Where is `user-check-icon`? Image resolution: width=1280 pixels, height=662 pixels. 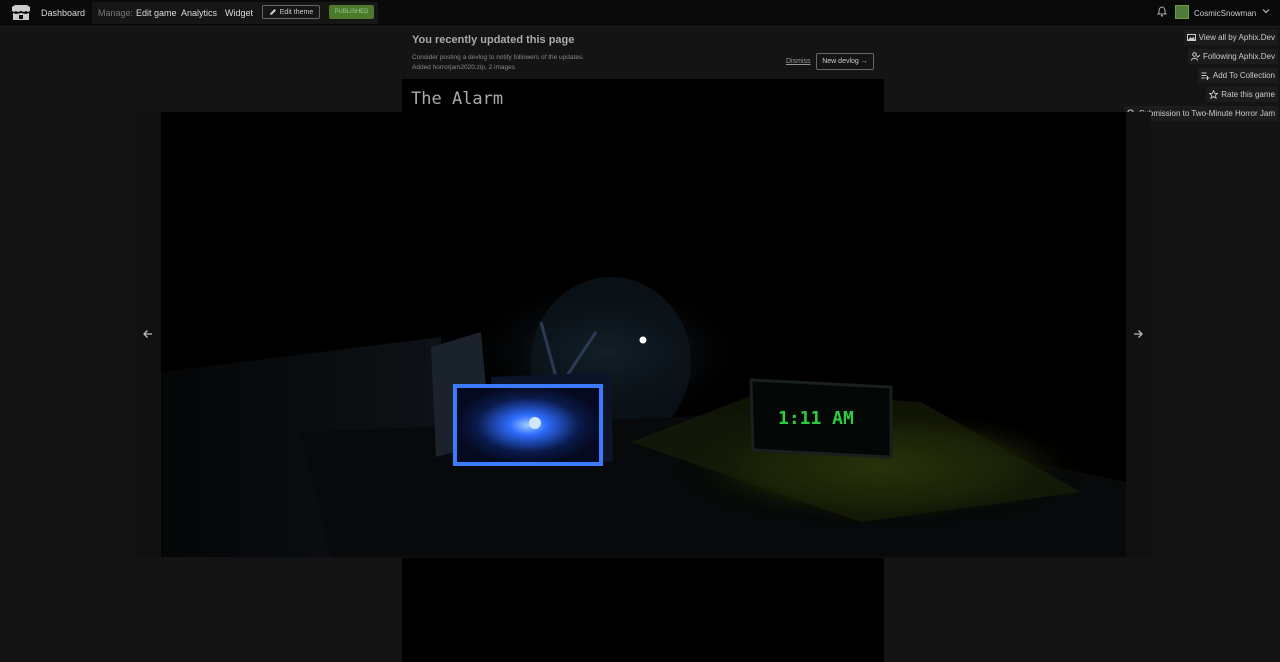
user-check-icon is located at coordinates (1195, 56).